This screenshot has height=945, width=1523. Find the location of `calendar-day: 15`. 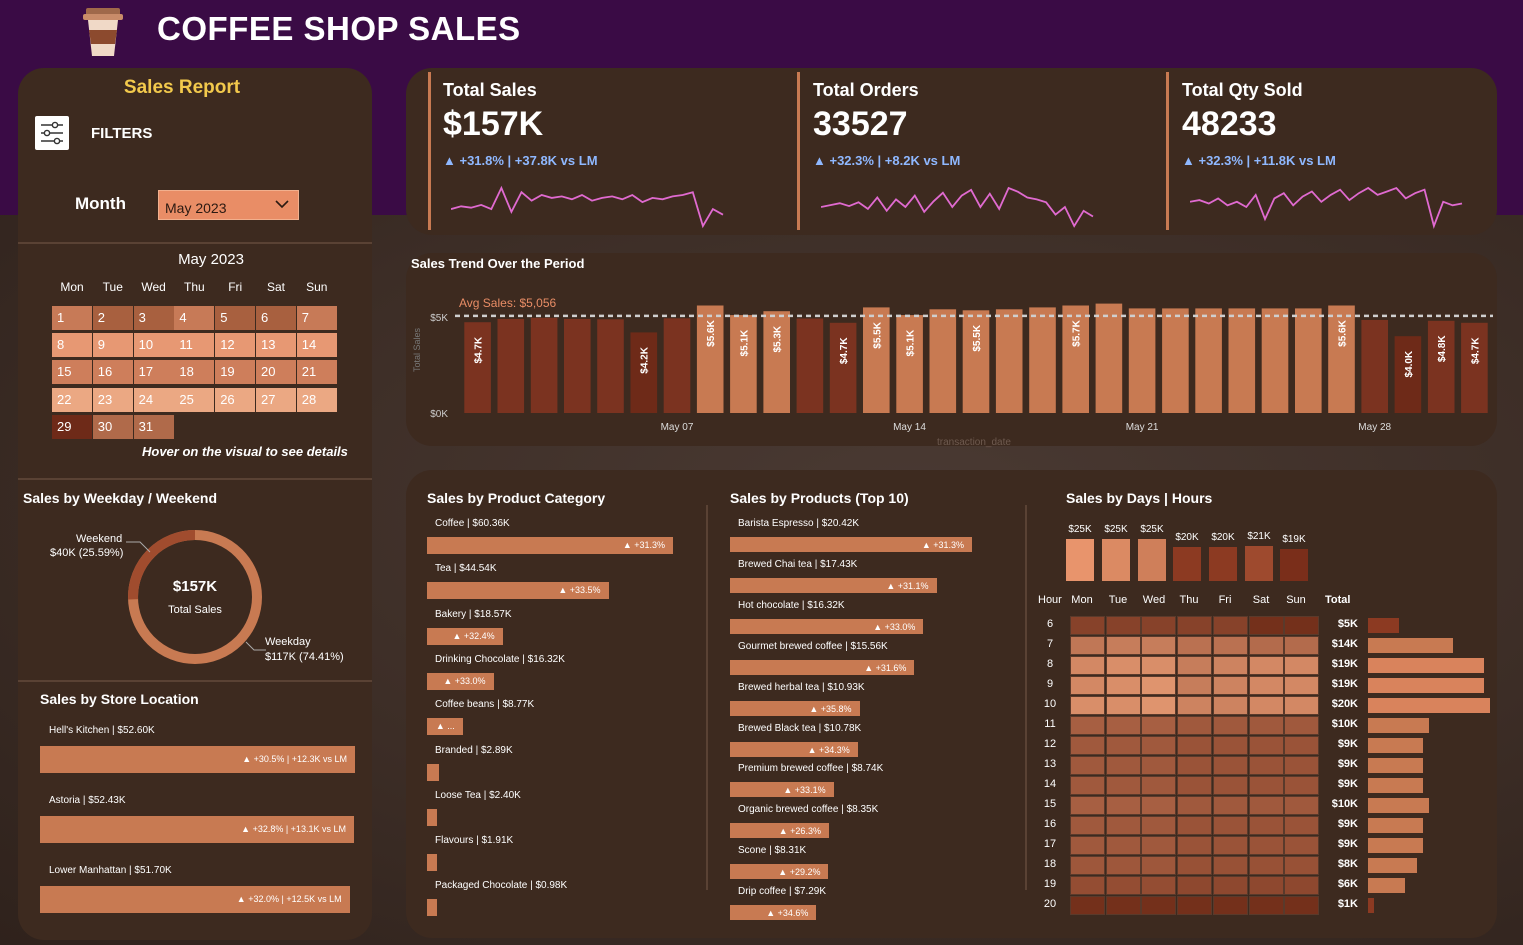

calendar-day: 15 is located at coordinates (72, 372).